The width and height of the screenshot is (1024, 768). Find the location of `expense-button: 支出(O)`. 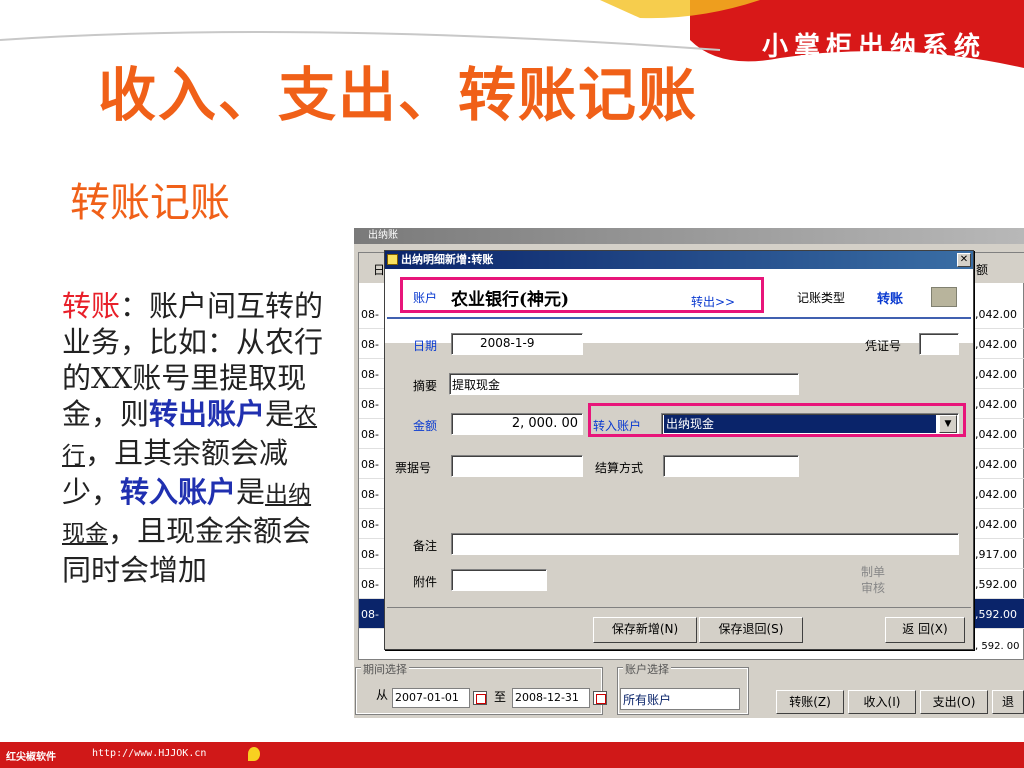

expense-button: 支出(O) is located at coordinates (954, 702).